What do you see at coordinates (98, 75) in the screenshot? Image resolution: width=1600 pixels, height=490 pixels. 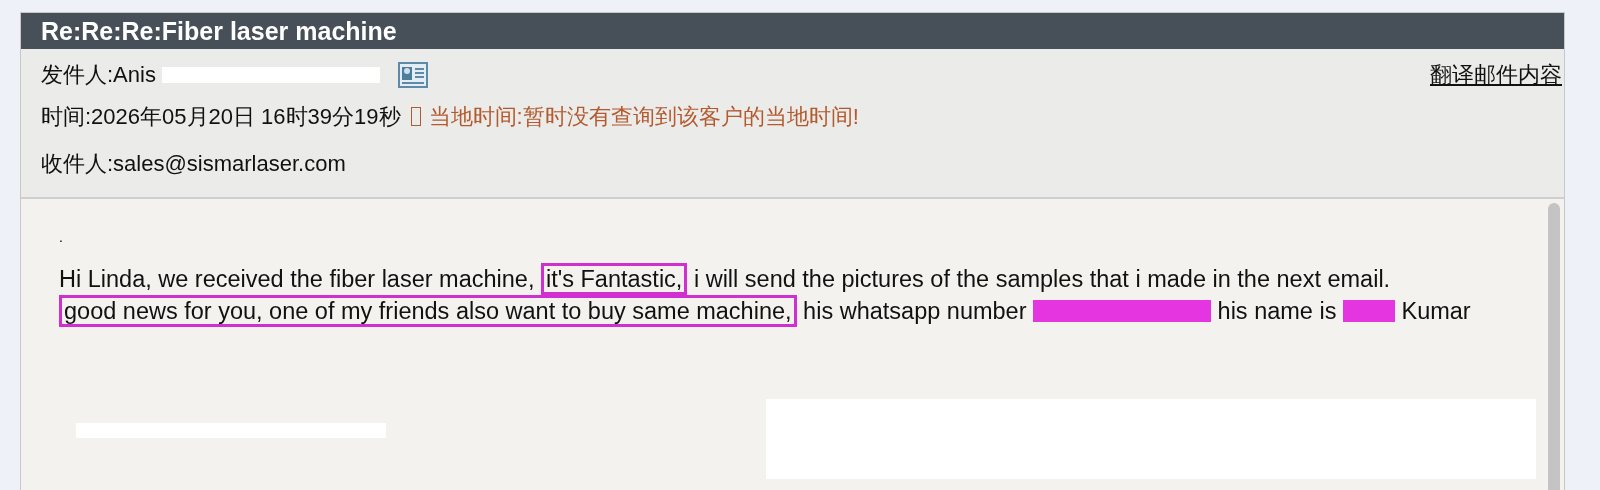 I see `sender-label: 发件人:Anis` at bounding box center [98, 75].